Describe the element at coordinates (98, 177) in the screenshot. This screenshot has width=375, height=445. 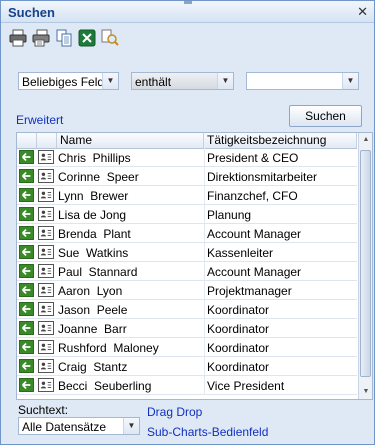
I see `row-name: Corinne Speer` at that location.